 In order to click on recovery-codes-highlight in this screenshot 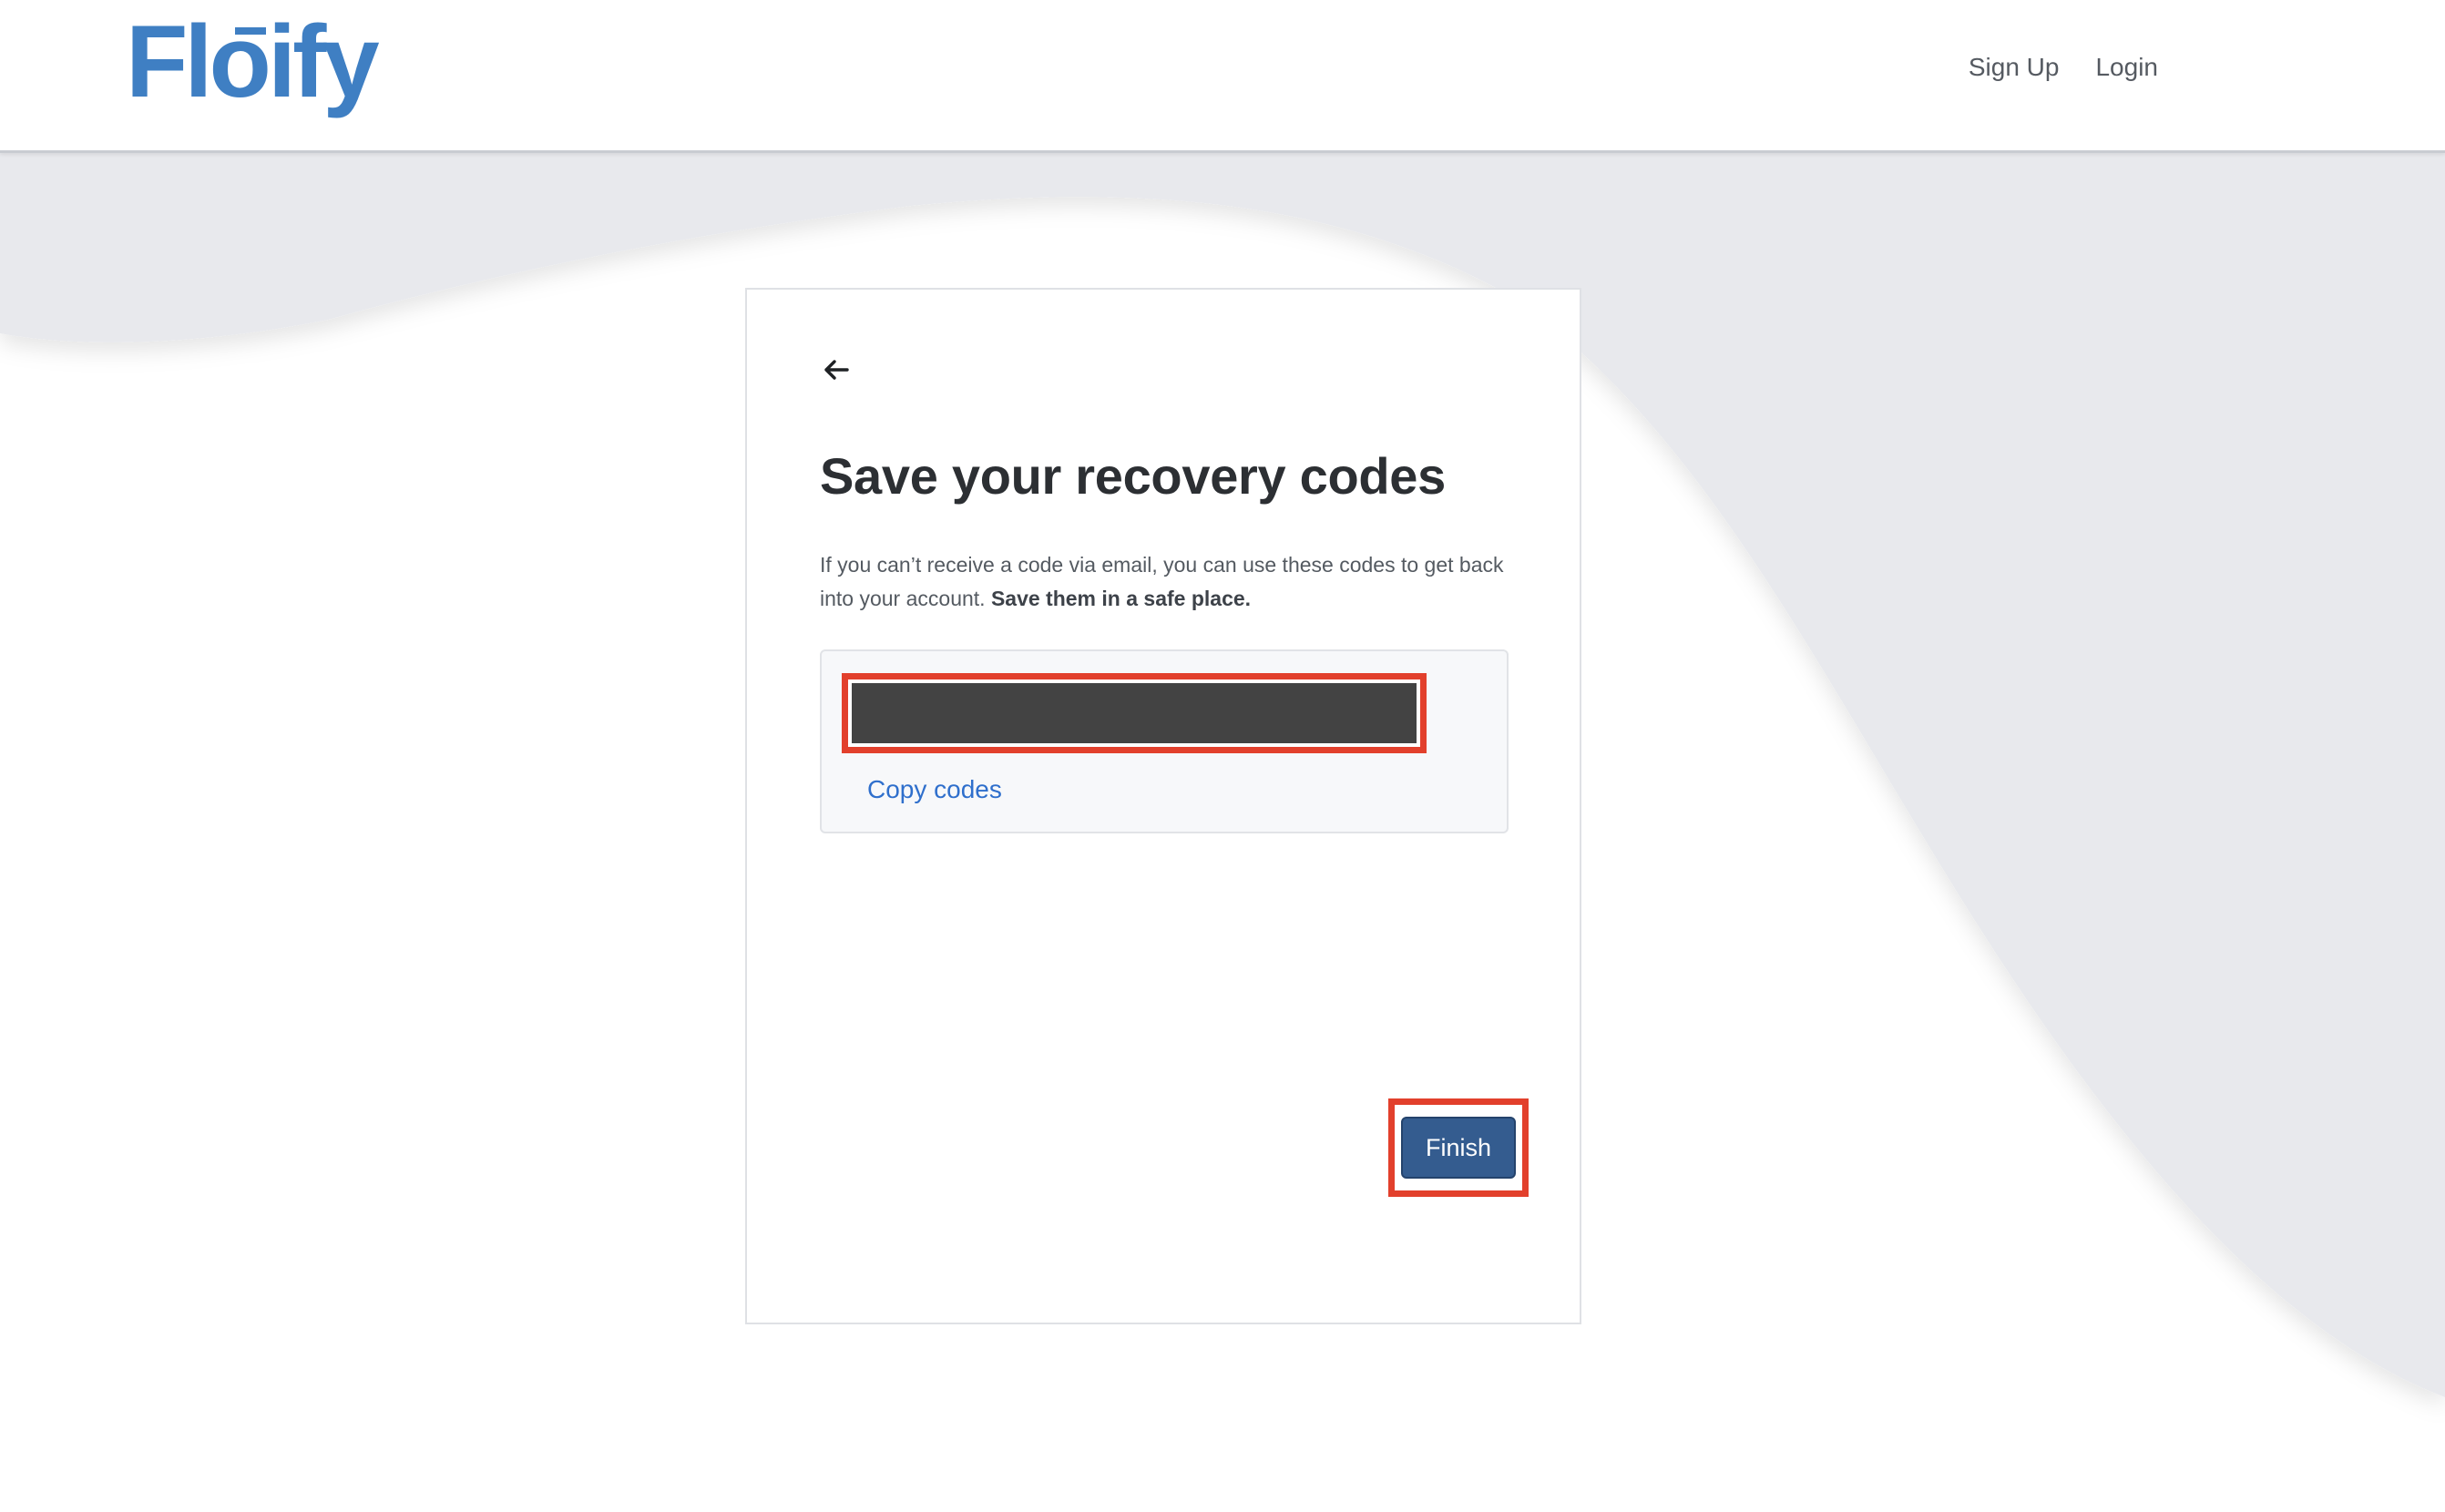, I will do `click(1134, 713)`.